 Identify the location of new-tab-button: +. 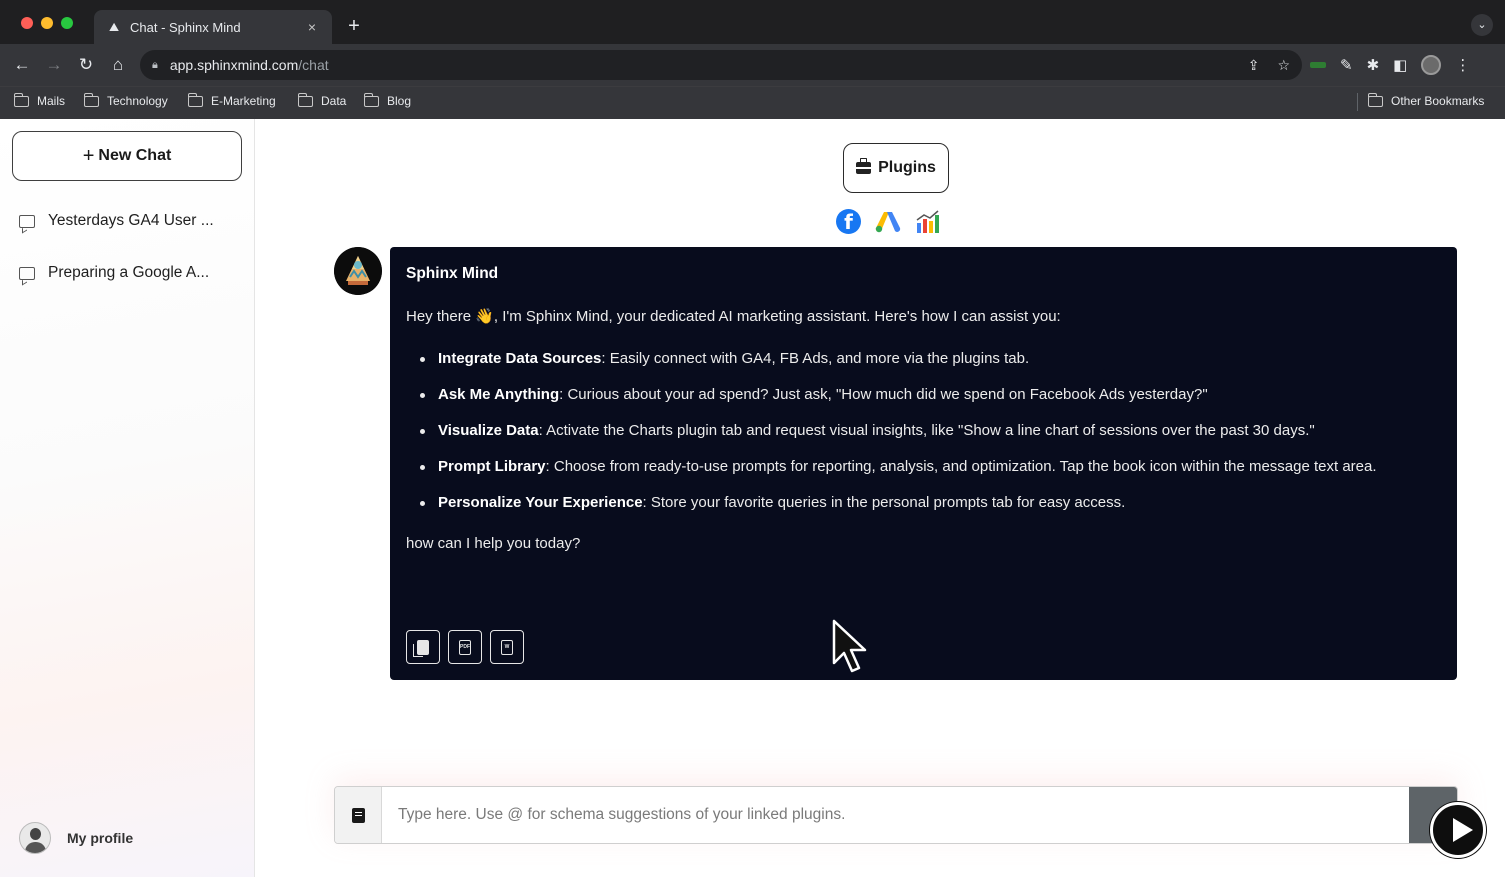
(354, 26).